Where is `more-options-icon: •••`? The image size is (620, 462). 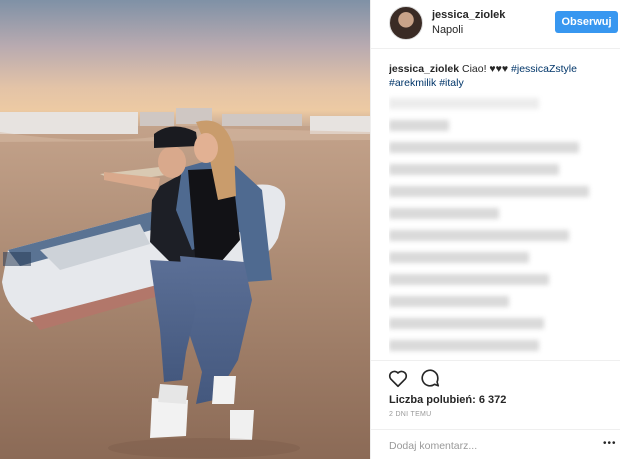 more-options-icon: ••• is located at coordinates (610, 443).